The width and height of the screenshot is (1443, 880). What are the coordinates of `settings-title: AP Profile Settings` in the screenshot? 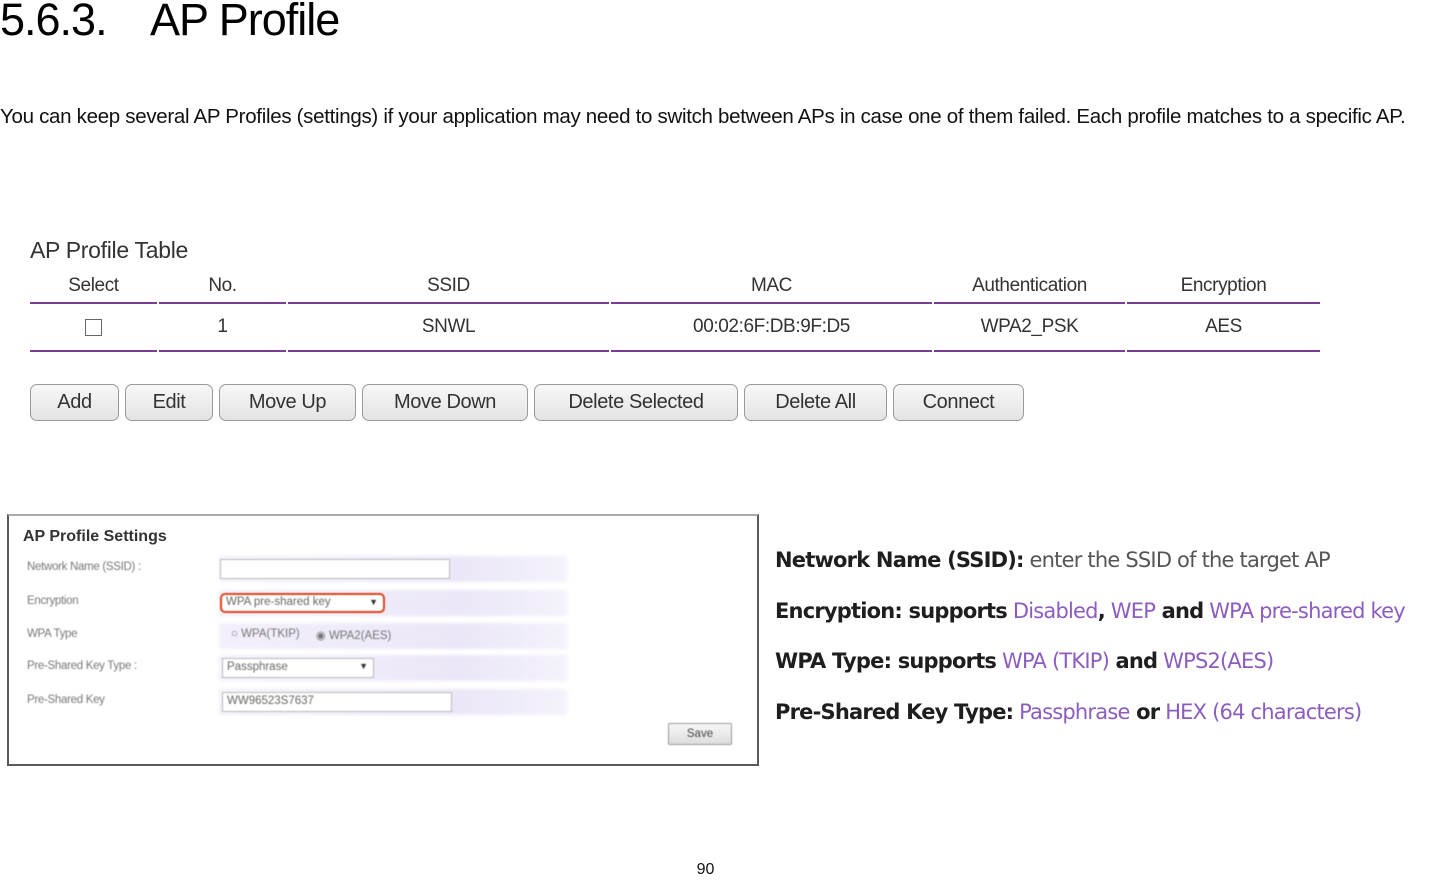 It's located at (95, 536).